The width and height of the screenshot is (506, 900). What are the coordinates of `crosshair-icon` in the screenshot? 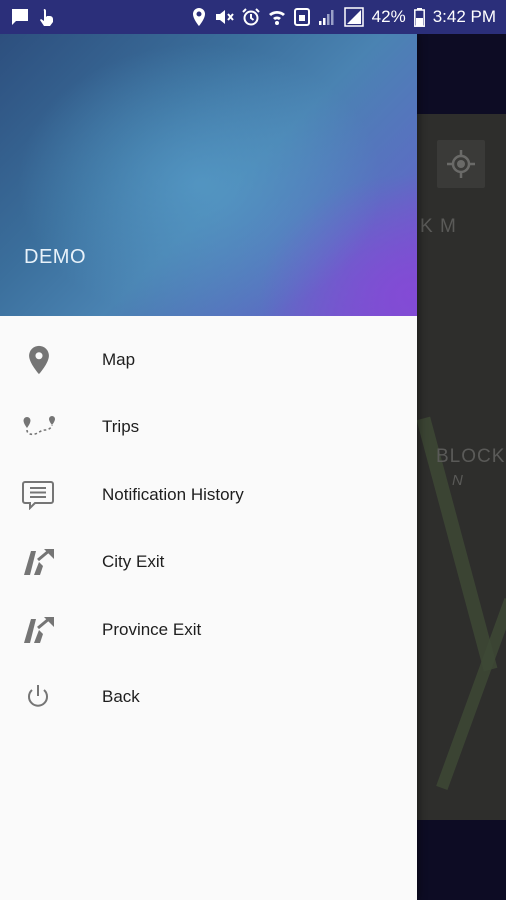 It's located at (461, 164).